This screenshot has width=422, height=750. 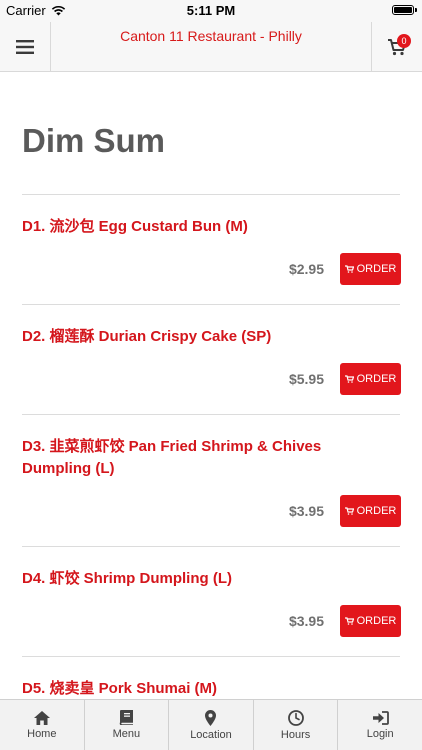 I want to click on clock-time: 5:11 PM, so click(x=211, y=10).